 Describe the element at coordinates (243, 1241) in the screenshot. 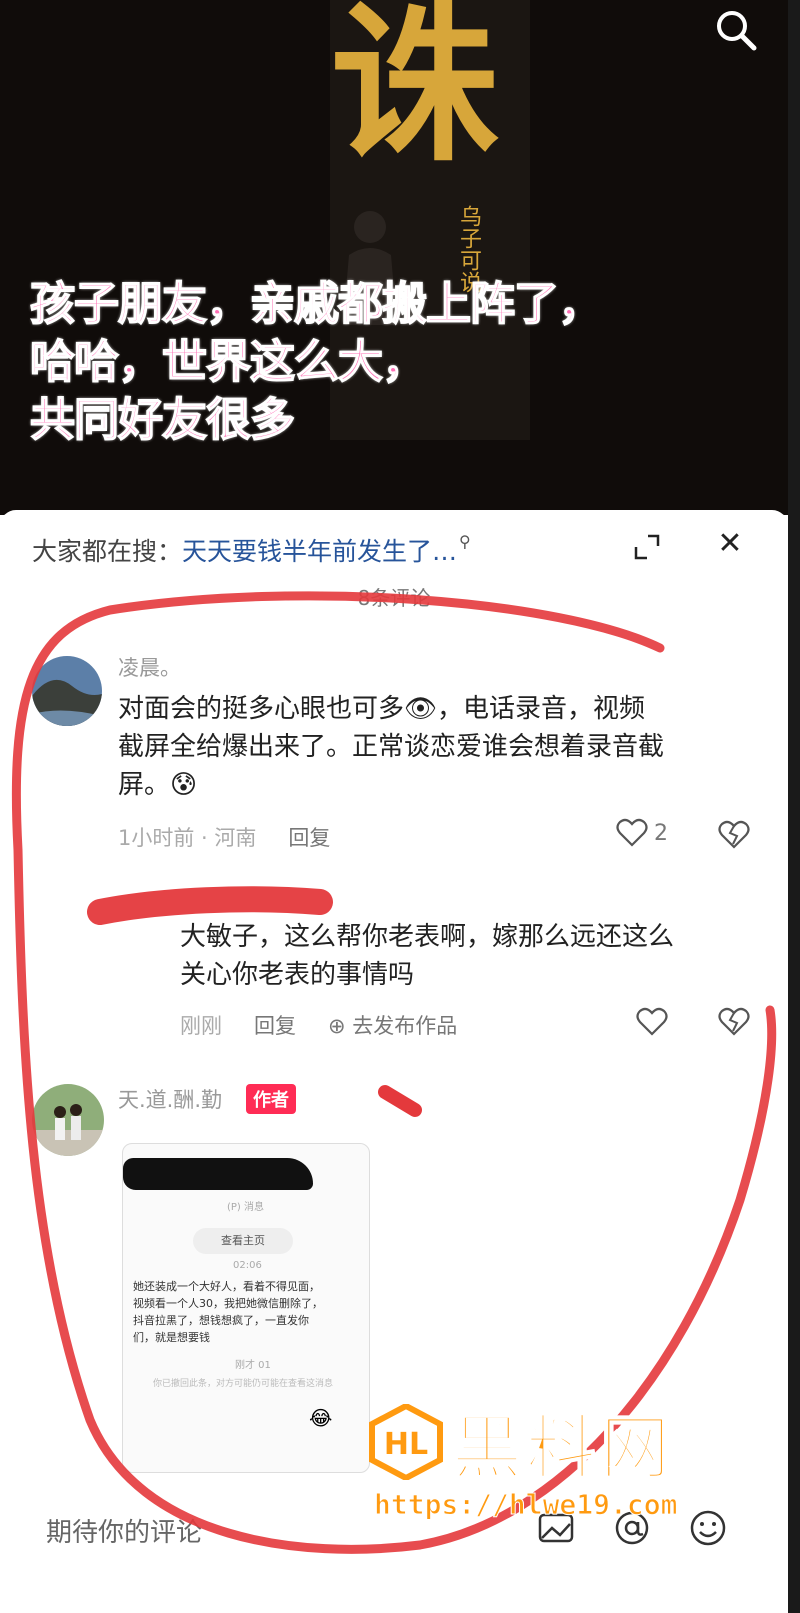

I see `image-chip: 查看主页` at that location.